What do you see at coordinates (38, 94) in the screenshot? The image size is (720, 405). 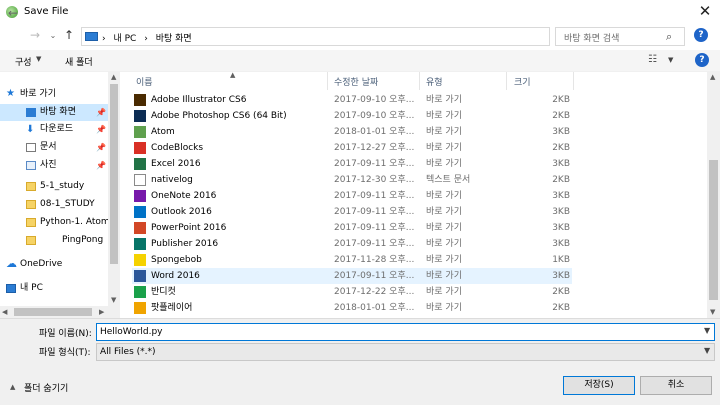 I see `sidebar-item-label: 바로 가기` at bounding box center [38, 94].